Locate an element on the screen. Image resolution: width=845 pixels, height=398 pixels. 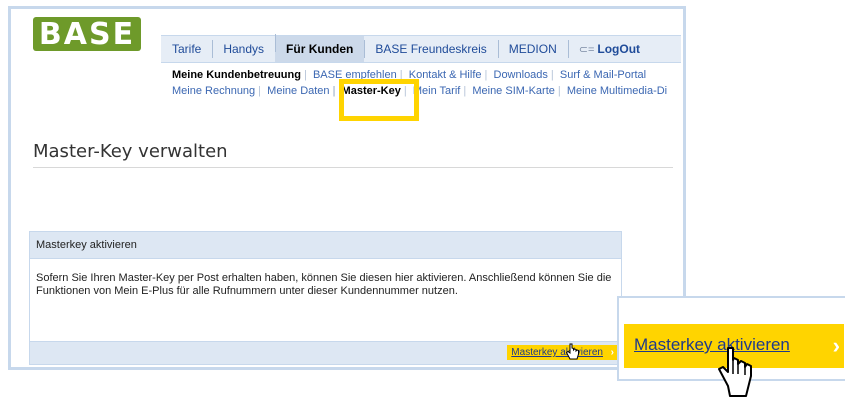
zoom-callout: Masterkey aktivieren › is located at coordinates (731, 346).